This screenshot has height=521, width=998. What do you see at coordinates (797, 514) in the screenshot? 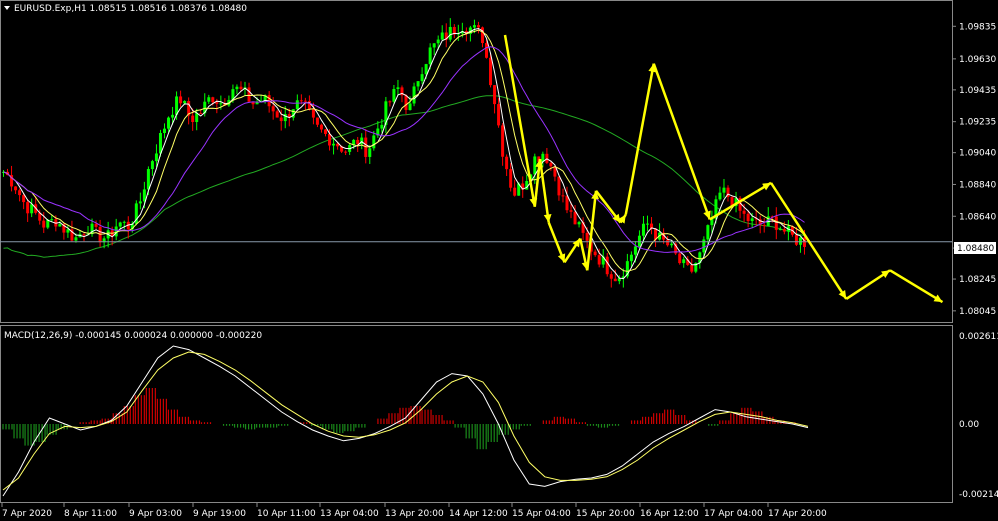
I see `time-tick-label: 17 Apr 20:00` at bounding box center [797, 514].